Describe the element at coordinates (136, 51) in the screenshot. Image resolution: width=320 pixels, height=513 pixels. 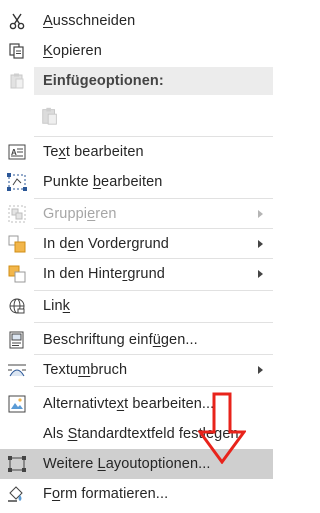
I see `menu-item-copy: Kopieren` at that location.